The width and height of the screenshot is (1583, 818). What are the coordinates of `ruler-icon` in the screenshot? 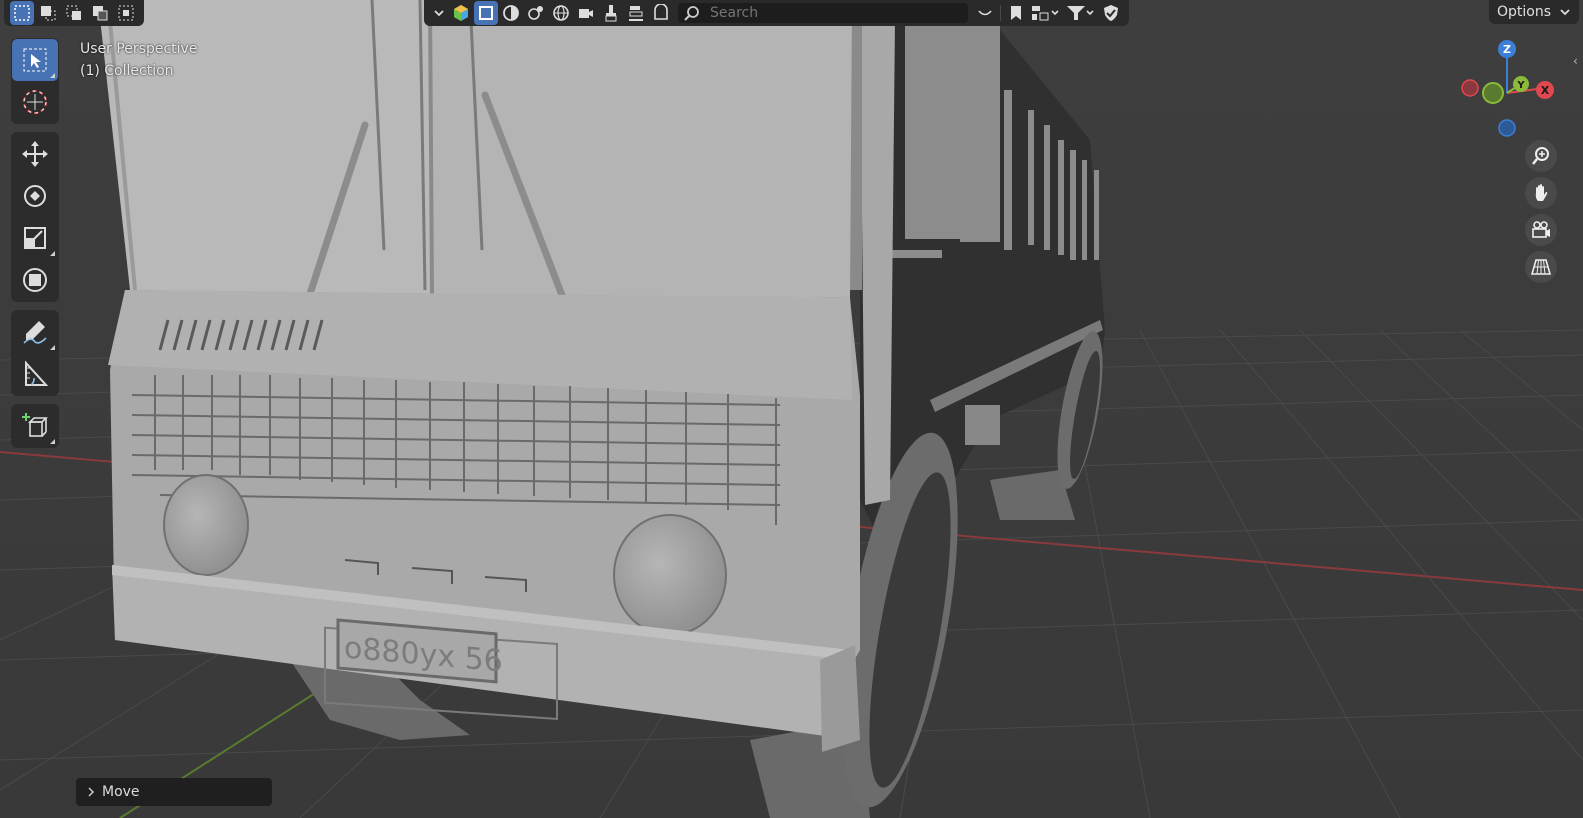 It's located at (37, 373).